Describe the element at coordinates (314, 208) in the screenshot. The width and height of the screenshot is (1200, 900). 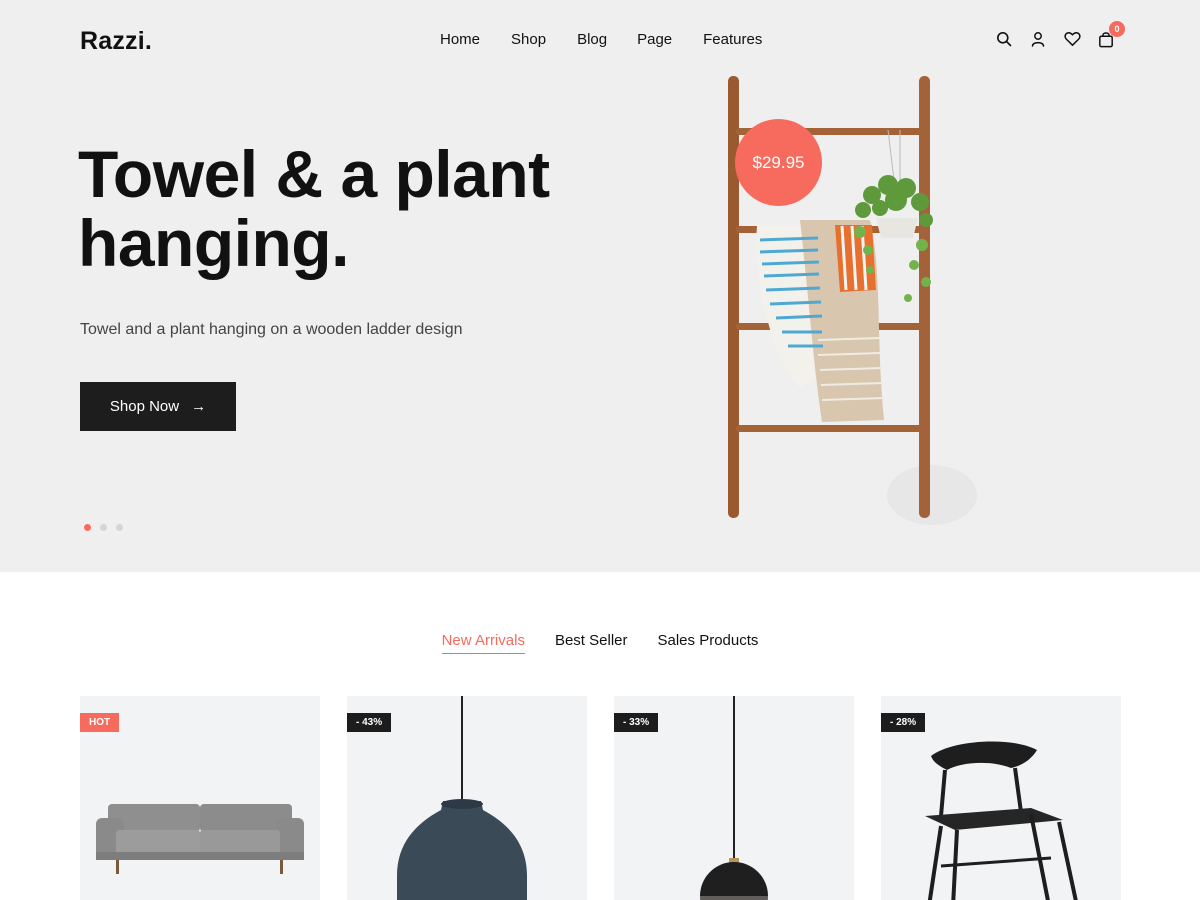
I see `hero-title: Towel & a plant hanging.` at that location.